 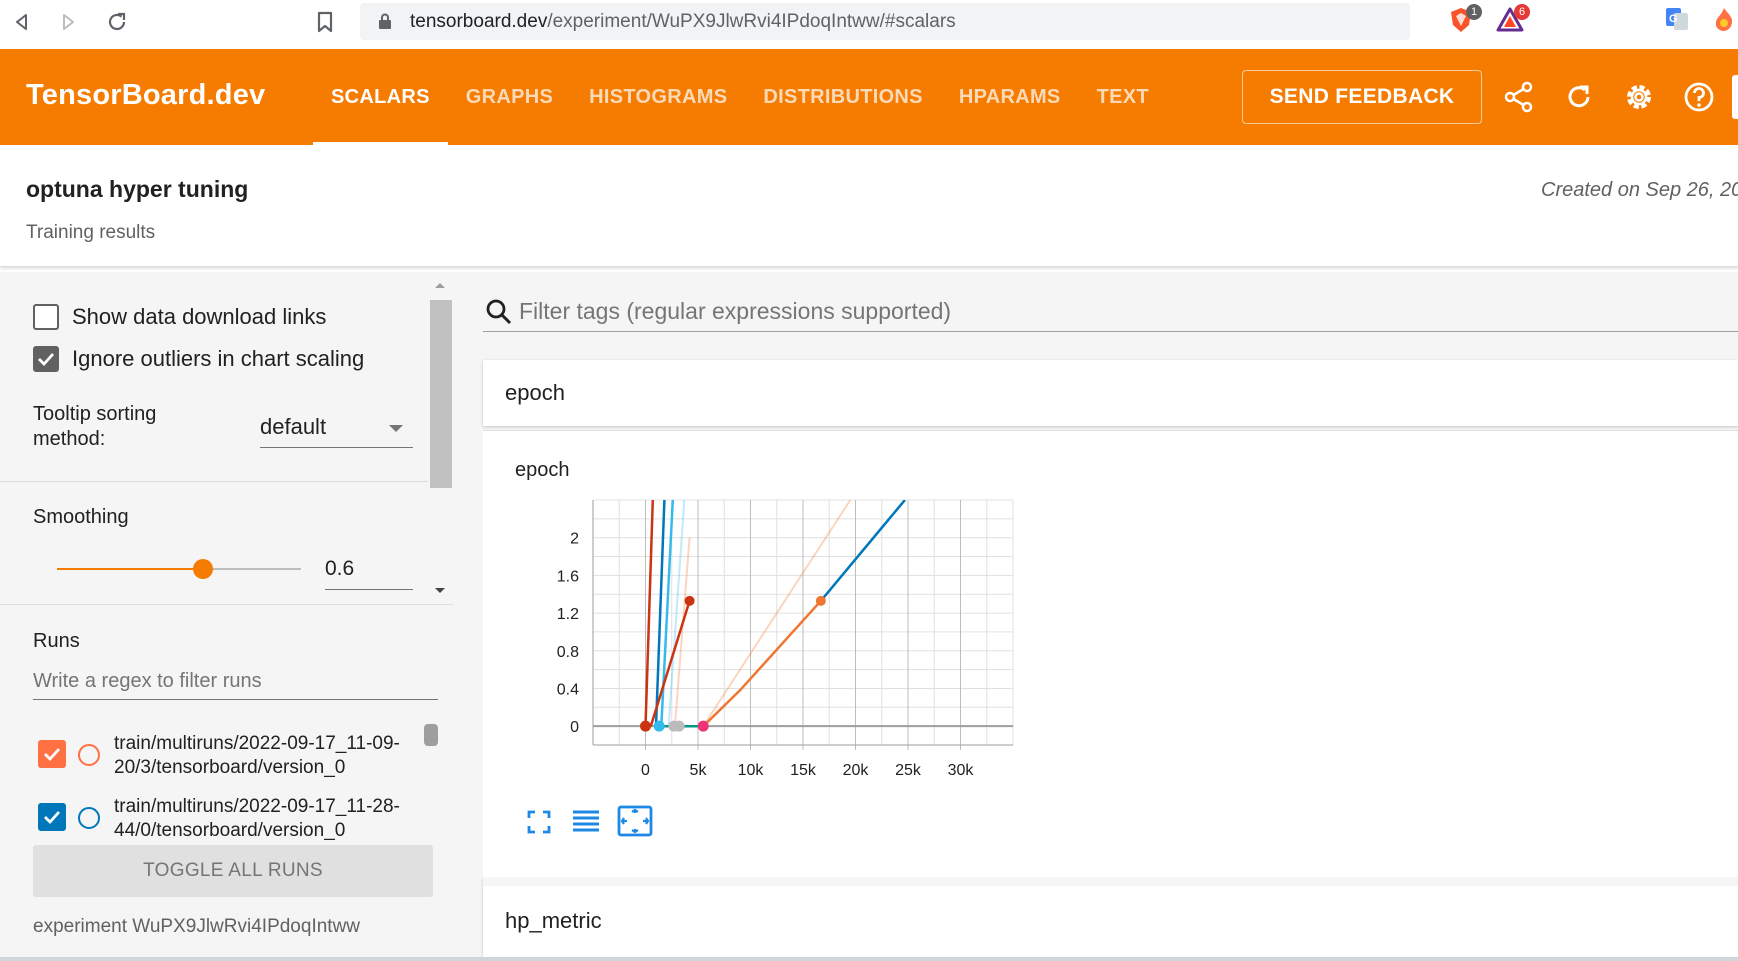 I want to click on smoothing-slider-thumb, so click(x=203, y=569).